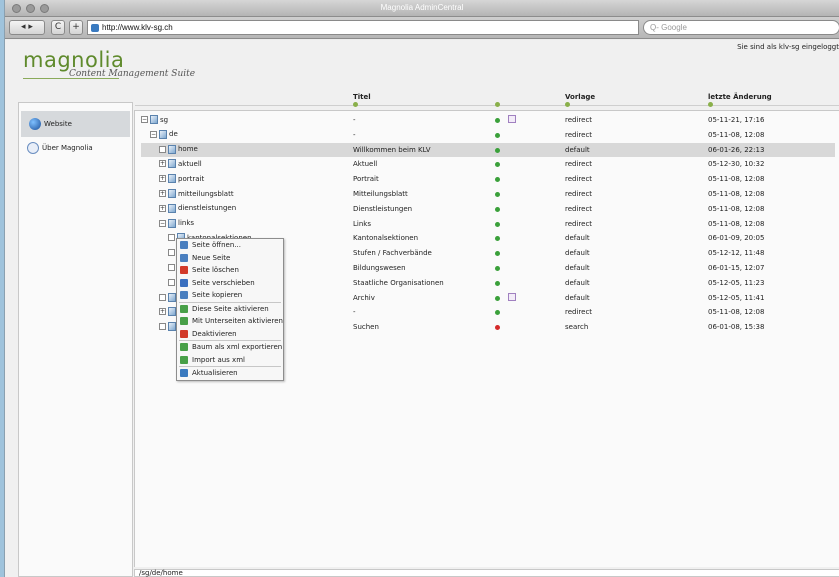  I want to click on tree-row: + aktuell Aktuell redirect 05-12-30, 10:32, so click(487, 164).